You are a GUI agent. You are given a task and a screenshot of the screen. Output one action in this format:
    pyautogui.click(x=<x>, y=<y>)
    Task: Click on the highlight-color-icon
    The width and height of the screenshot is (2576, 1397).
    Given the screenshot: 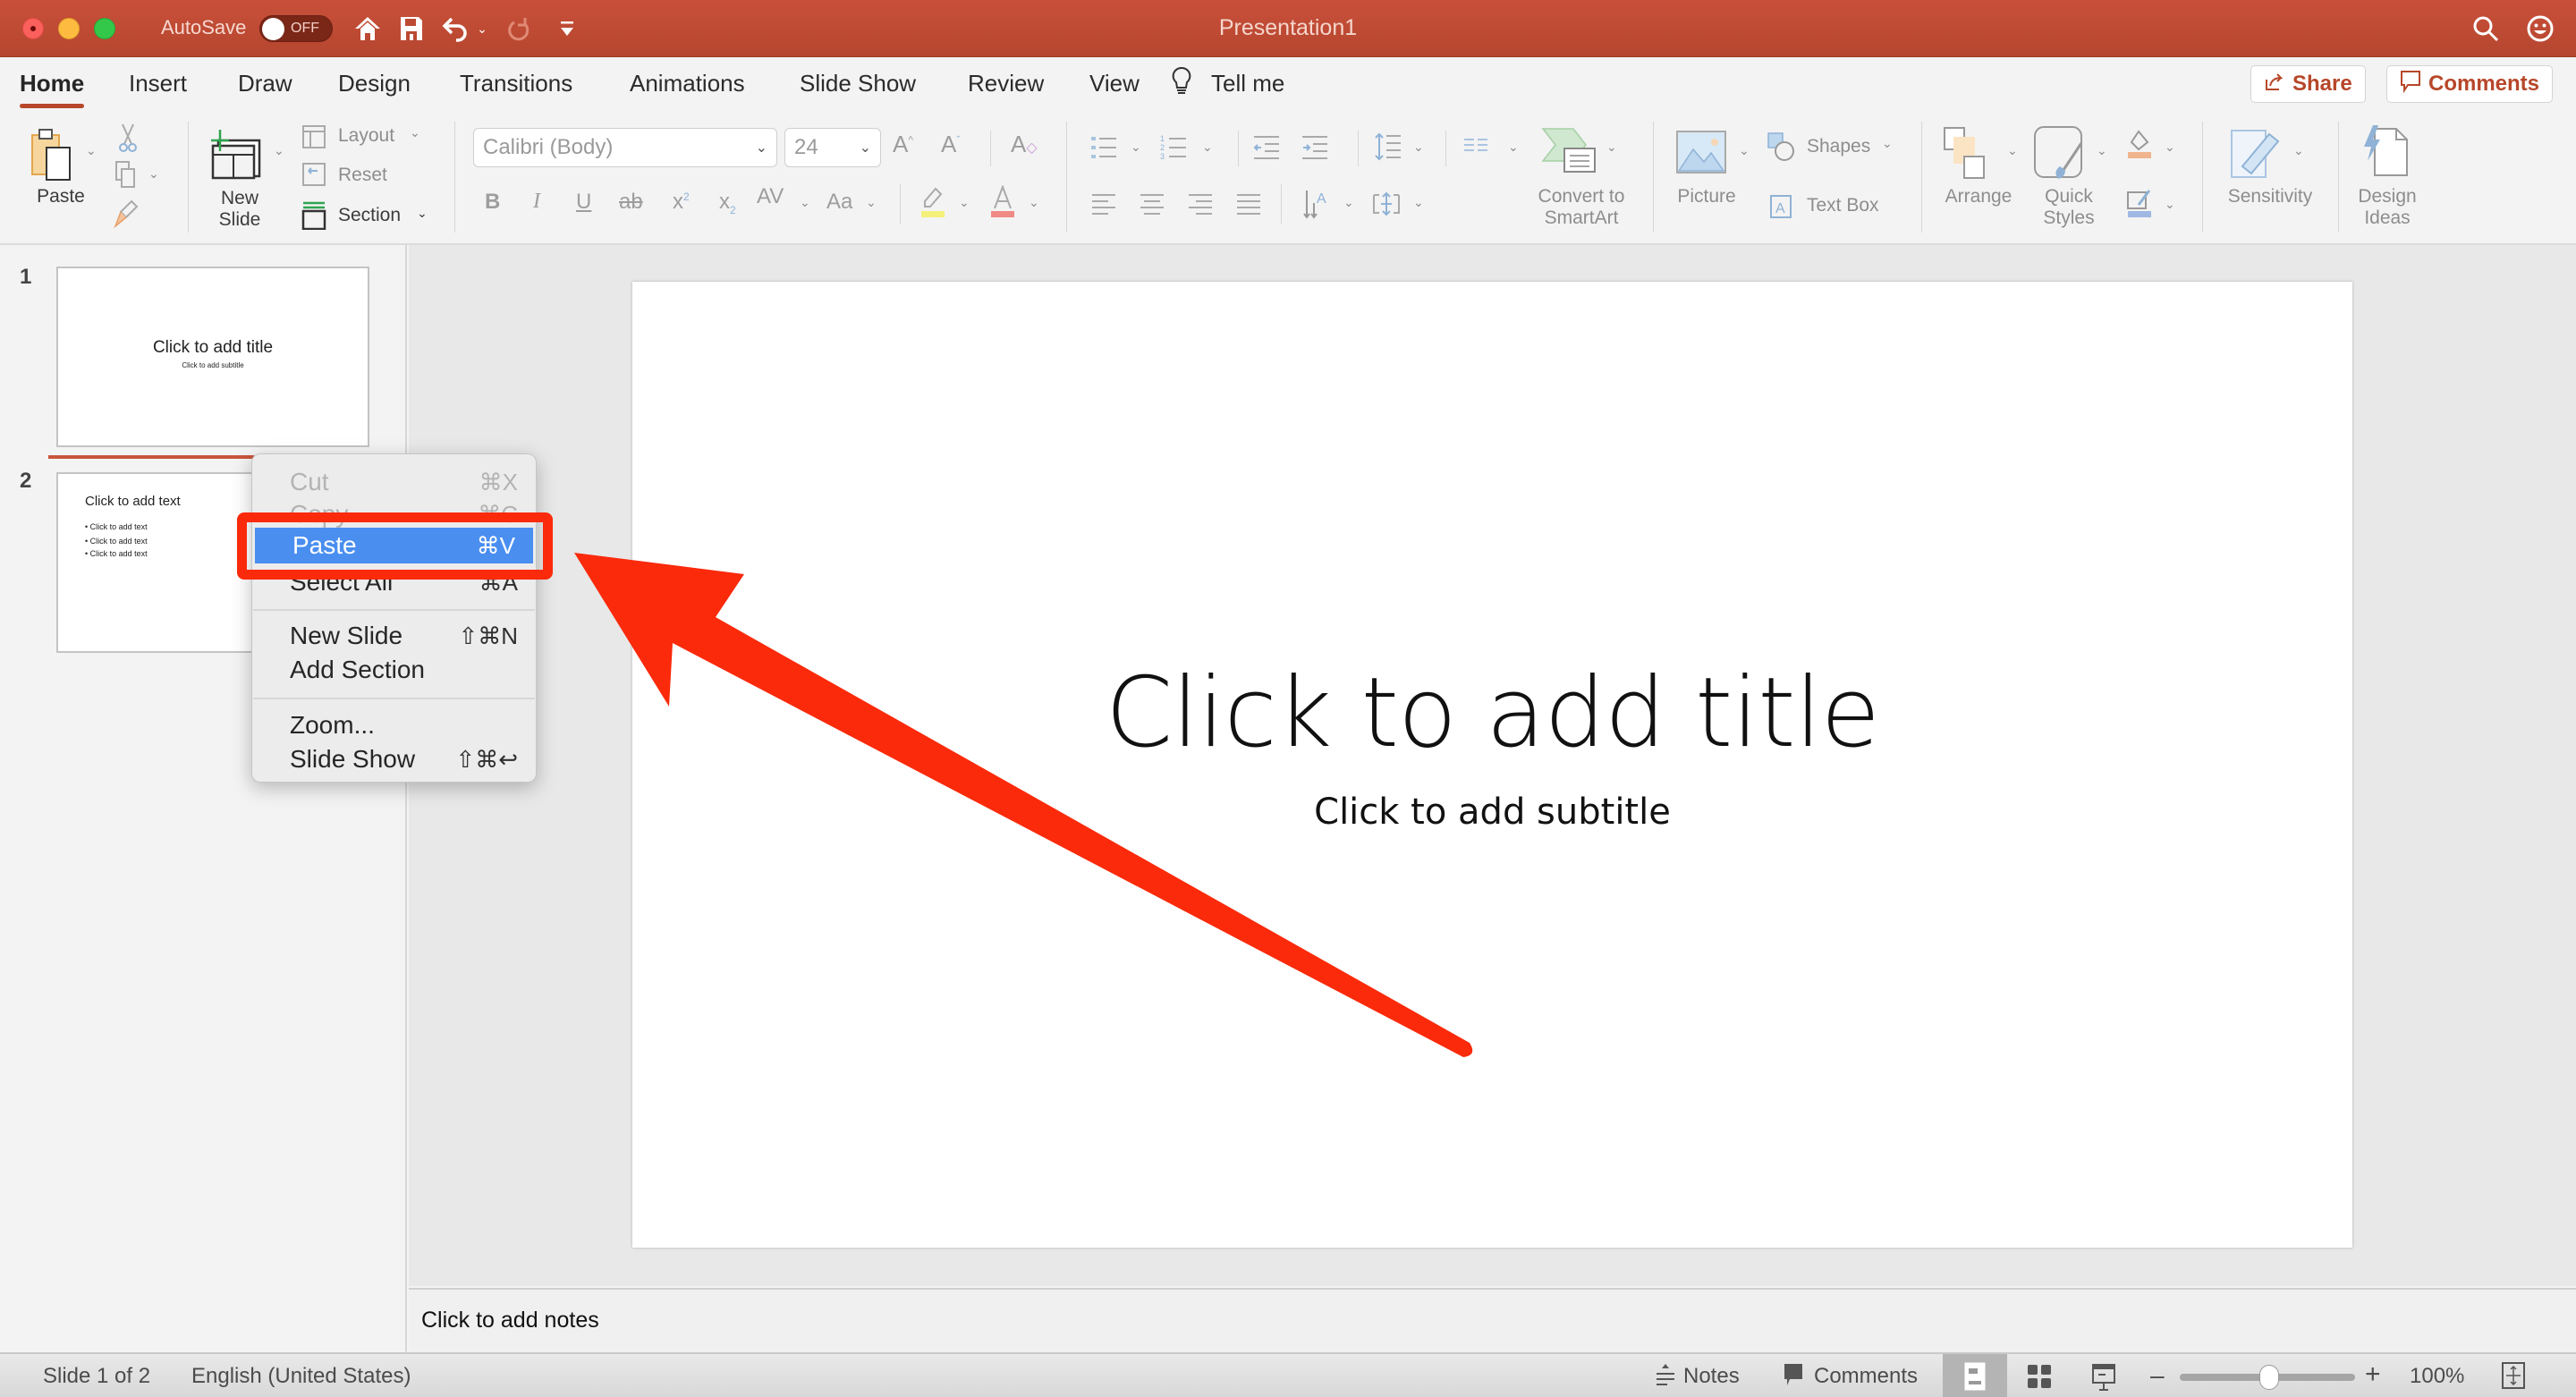 What is the action you would take?
    pyautogui.click(x=933, y=202)
    